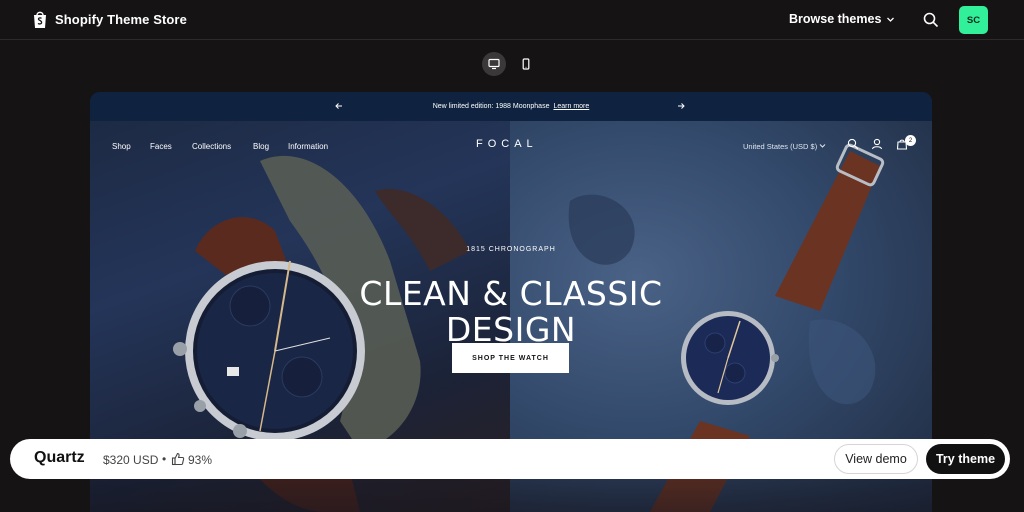 This screenshot has width=1024, height=512. What do you see at coordinates (121, 146) in the screenshot?
I see `nav-shop: Shop` at bounding box center [121, 146].